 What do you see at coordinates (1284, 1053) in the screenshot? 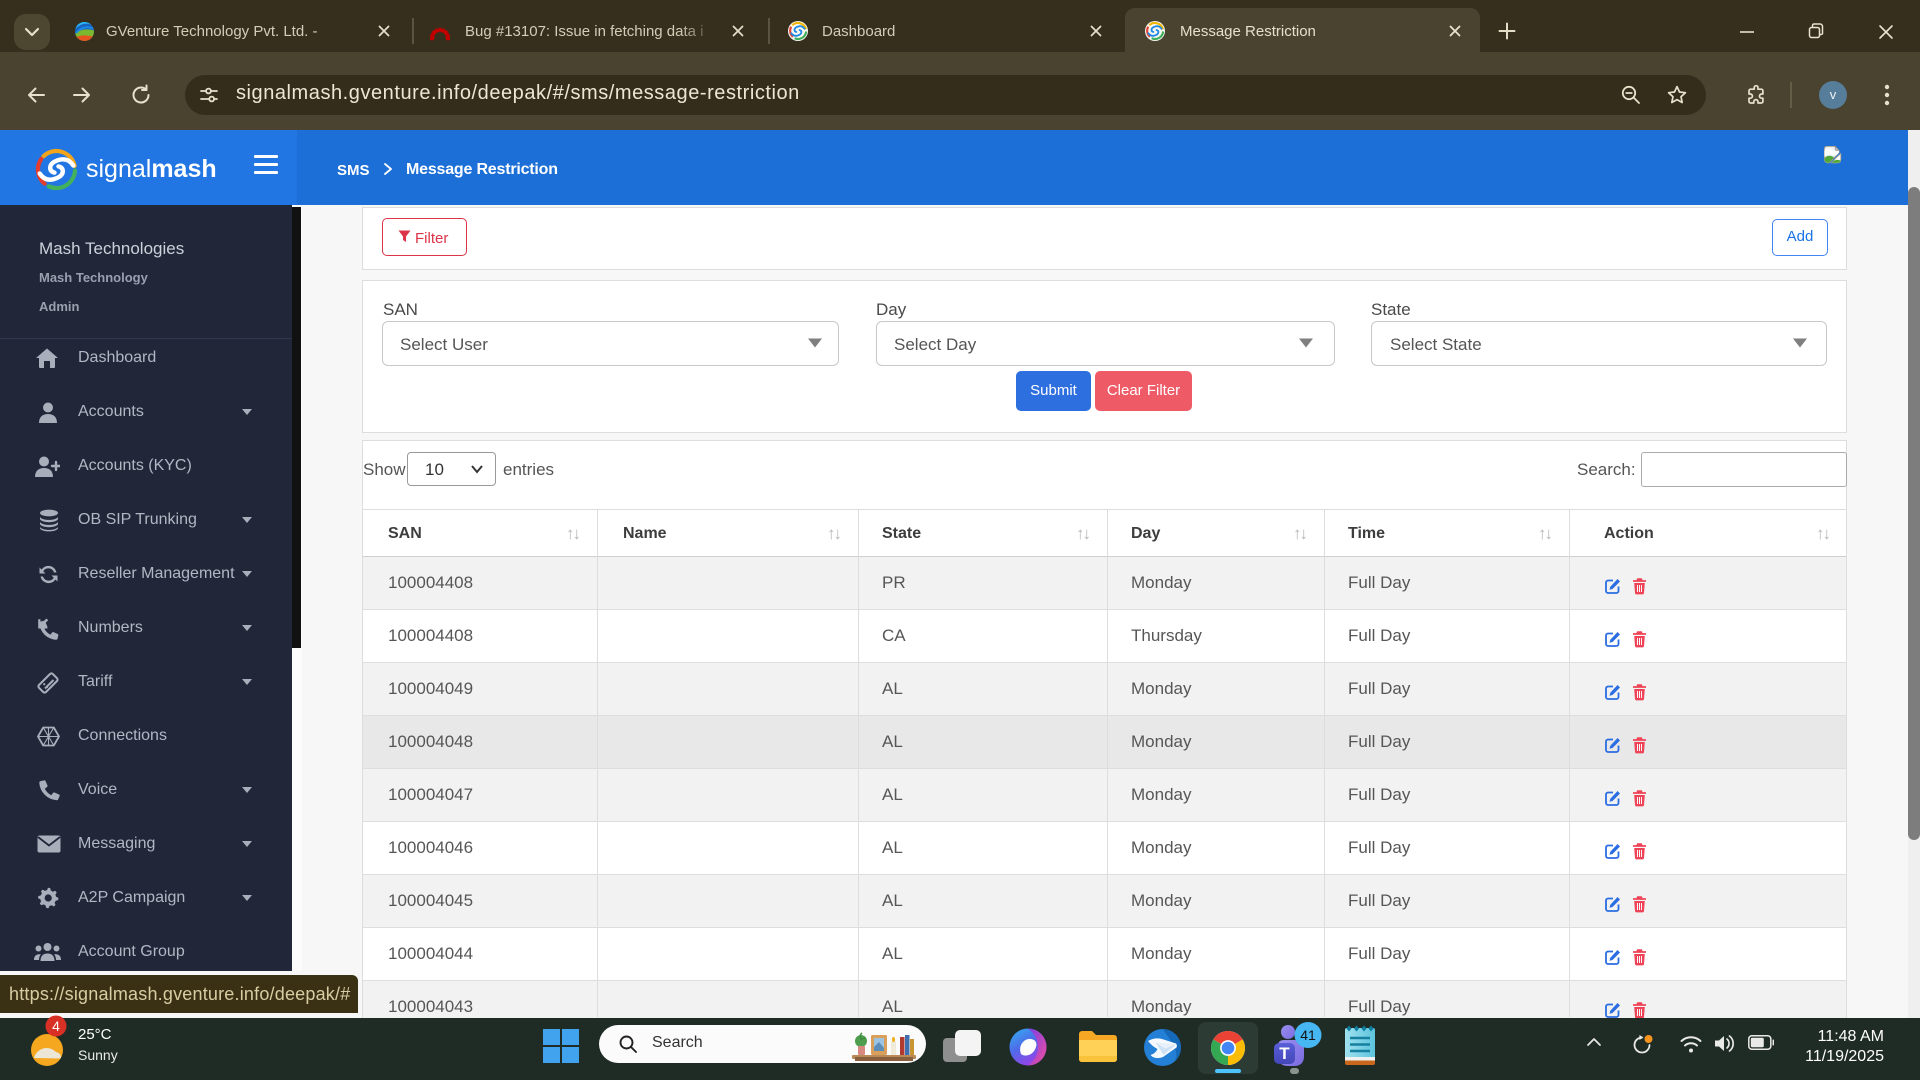
I see `svg-text: T` at bounding box center [1284, 1053].